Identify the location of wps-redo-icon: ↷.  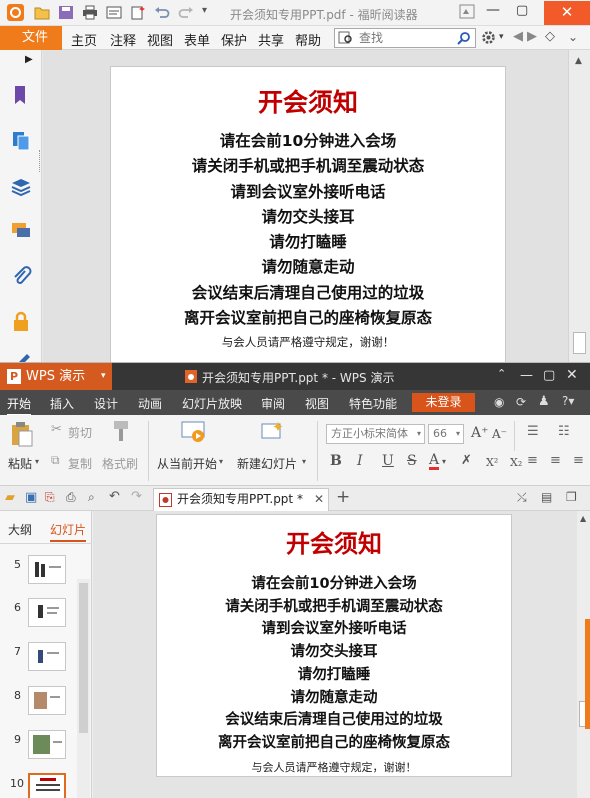
(136, 496).